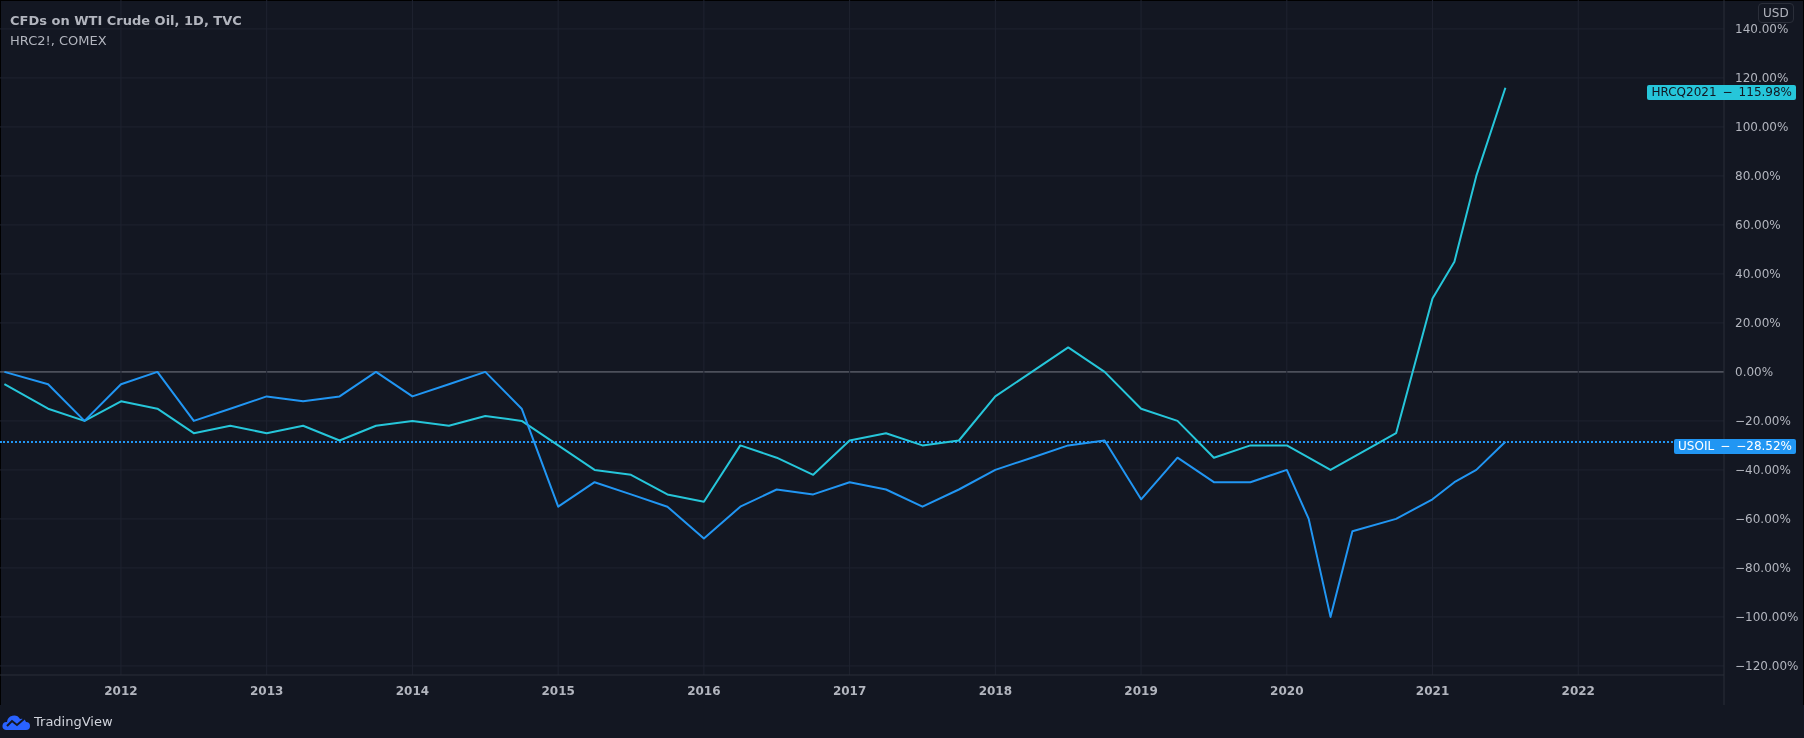 This screenshot has height=738, width=1804. I want to click on legend-text: CFDs on WTI Crude Oil, 1D, TVC, so click(126, 21).